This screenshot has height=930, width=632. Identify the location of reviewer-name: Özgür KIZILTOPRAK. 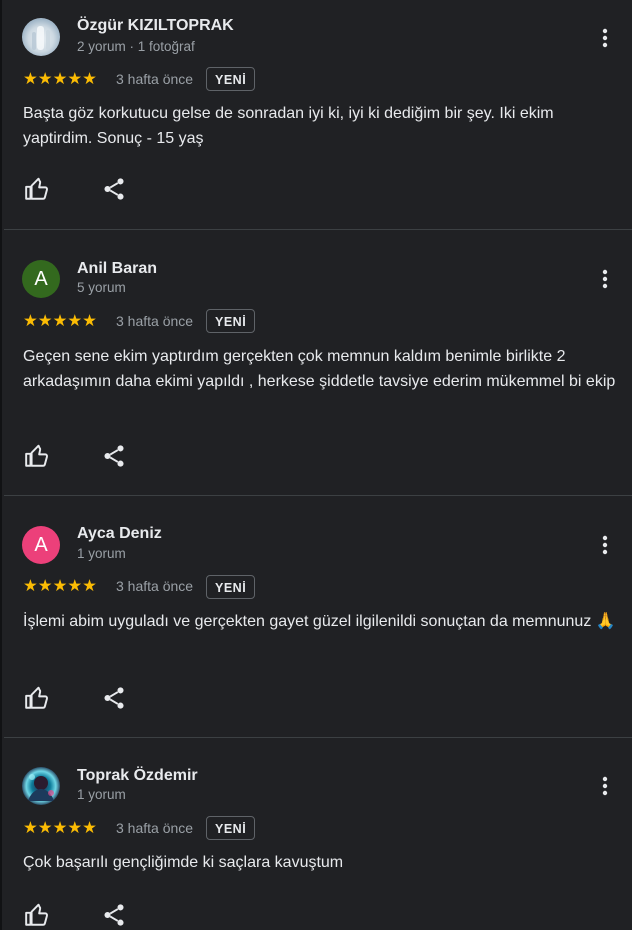
(155, 26).